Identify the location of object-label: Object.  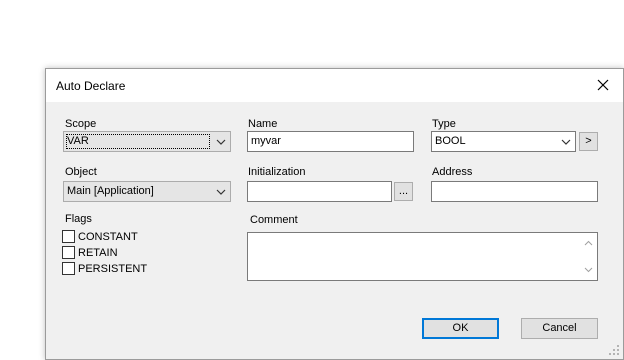
(81, 172).